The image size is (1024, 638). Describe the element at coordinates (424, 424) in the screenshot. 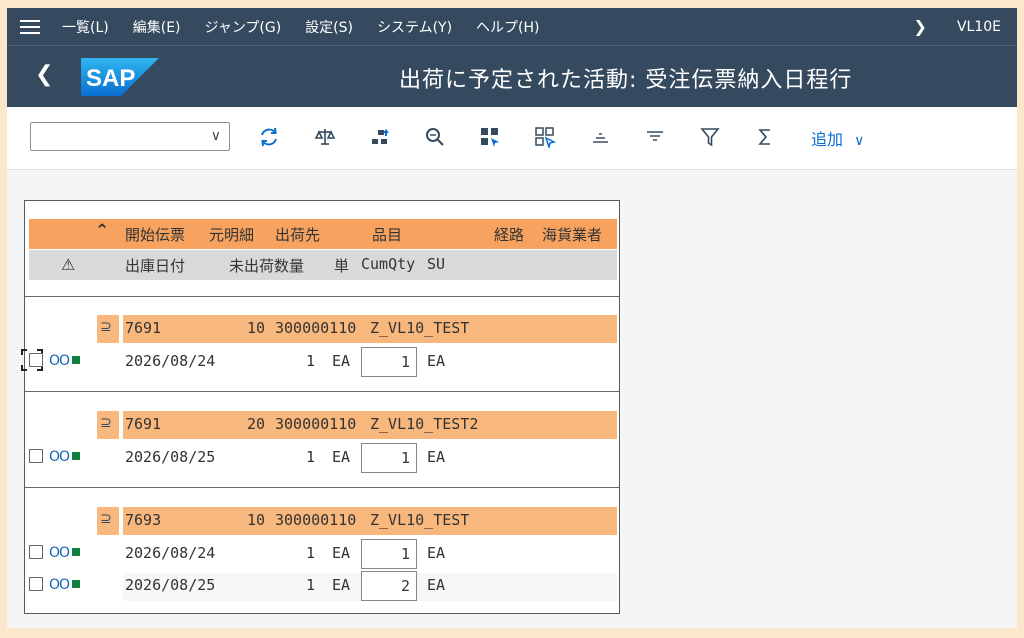

I see `material: Z_VL10_TEST2` at that location.